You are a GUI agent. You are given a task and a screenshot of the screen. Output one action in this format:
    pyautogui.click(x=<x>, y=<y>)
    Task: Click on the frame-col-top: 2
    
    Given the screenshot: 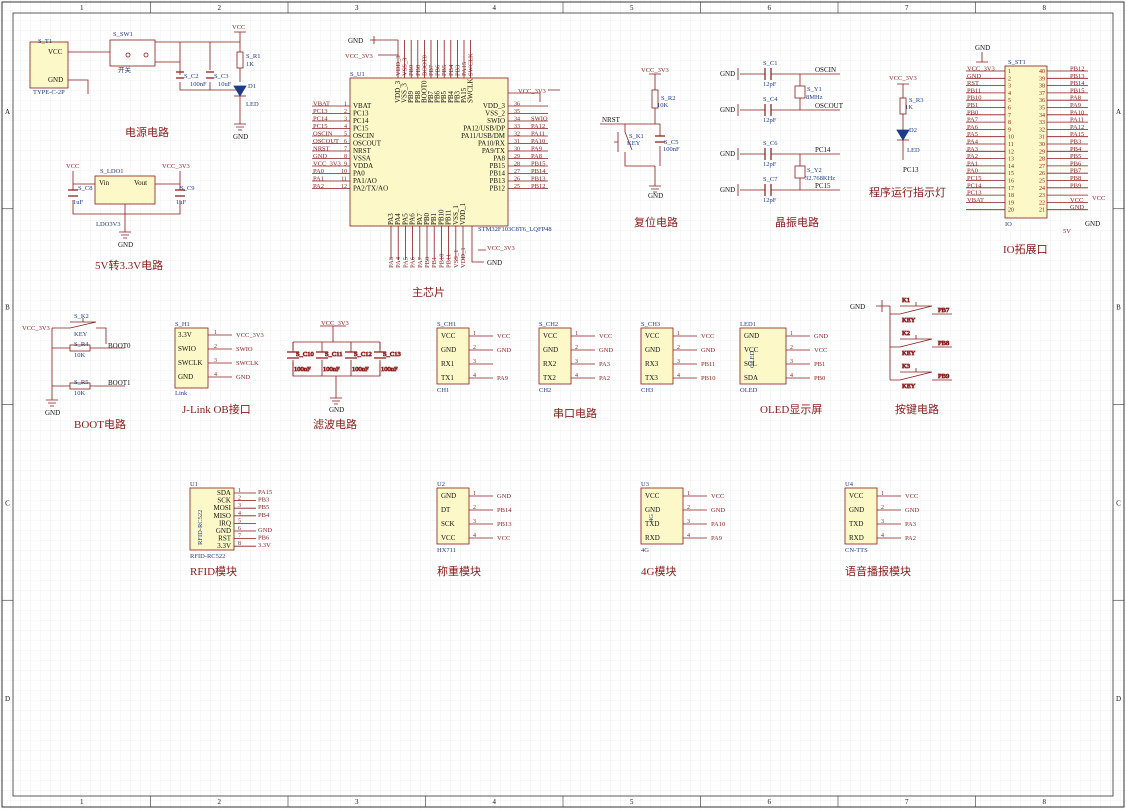 What is the action you would take?
    pyautogui.click(x=220, y=8)
    